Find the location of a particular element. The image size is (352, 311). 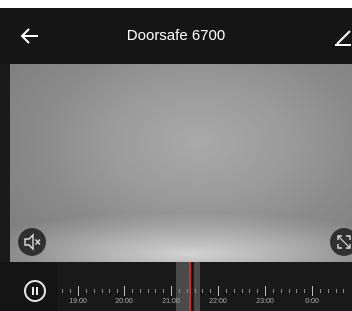

timeline-label: 19:00 is located at coordinates (78, 301).